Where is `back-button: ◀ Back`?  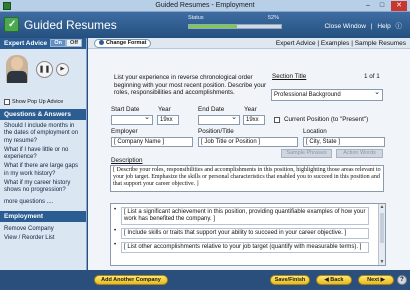 back-button: ◀ Back is located at coordinates (334, 280).